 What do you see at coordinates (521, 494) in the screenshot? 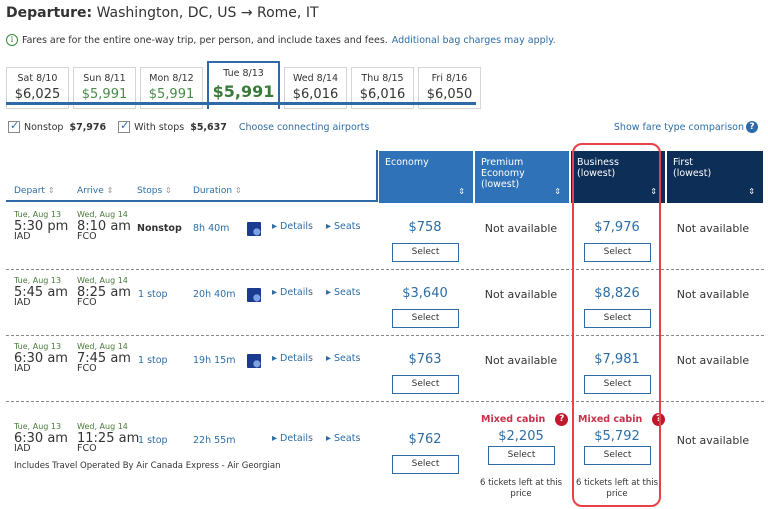
I see `tickets-left-text: price` at bounding box center [521, 494].